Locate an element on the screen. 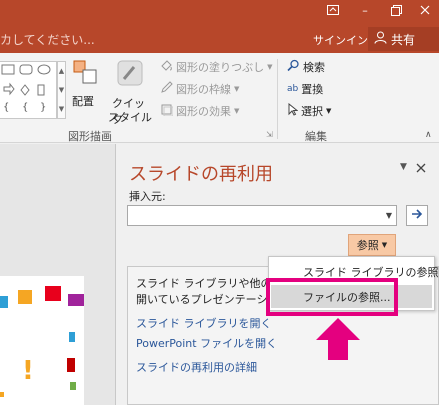  person-icon is located at coordinates (380, 39).